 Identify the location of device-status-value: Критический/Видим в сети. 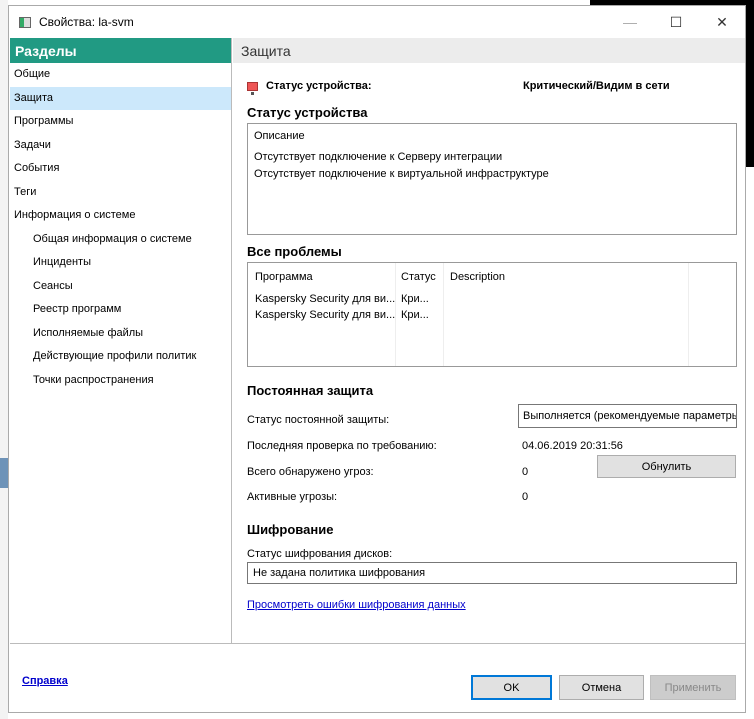
(596, 86).